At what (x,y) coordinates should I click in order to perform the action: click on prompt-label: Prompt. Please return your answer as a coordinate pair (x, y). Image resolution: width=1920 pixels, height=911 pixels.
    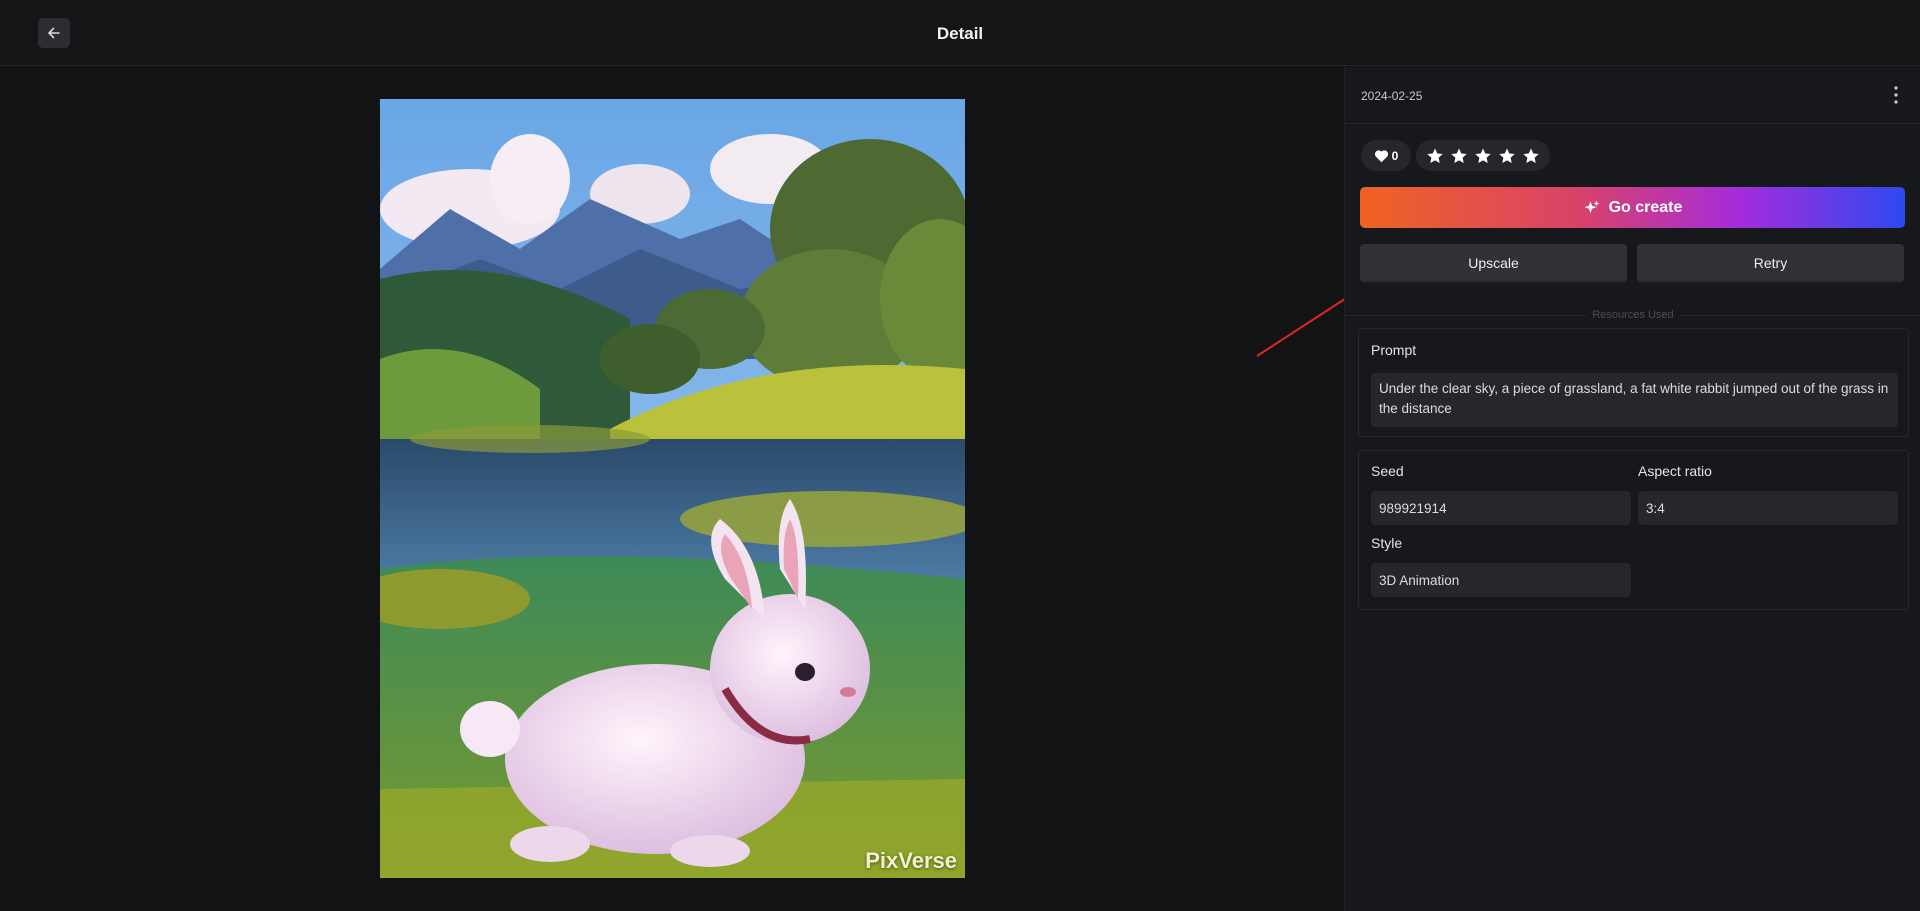
    Looking at the image, I should click on (1394, 350).